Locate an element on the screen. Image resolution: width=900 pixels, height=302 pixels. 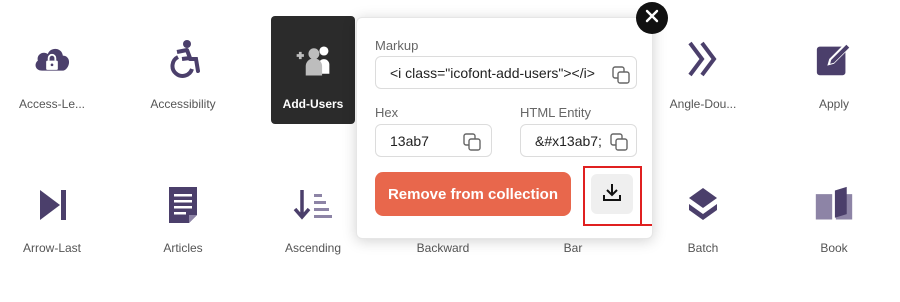
ascending-icon is located at coordinates (313, 205).